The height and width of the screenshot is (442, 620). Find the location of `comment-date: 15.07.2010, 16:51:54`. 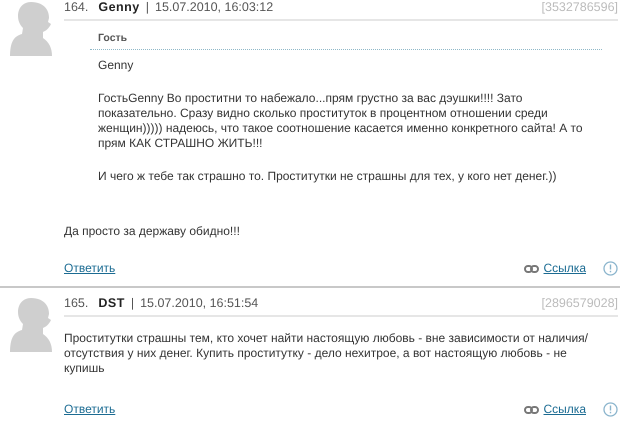

comment-date: 15.07.2010, 16:51:54 is located at coordinates (199, 303).